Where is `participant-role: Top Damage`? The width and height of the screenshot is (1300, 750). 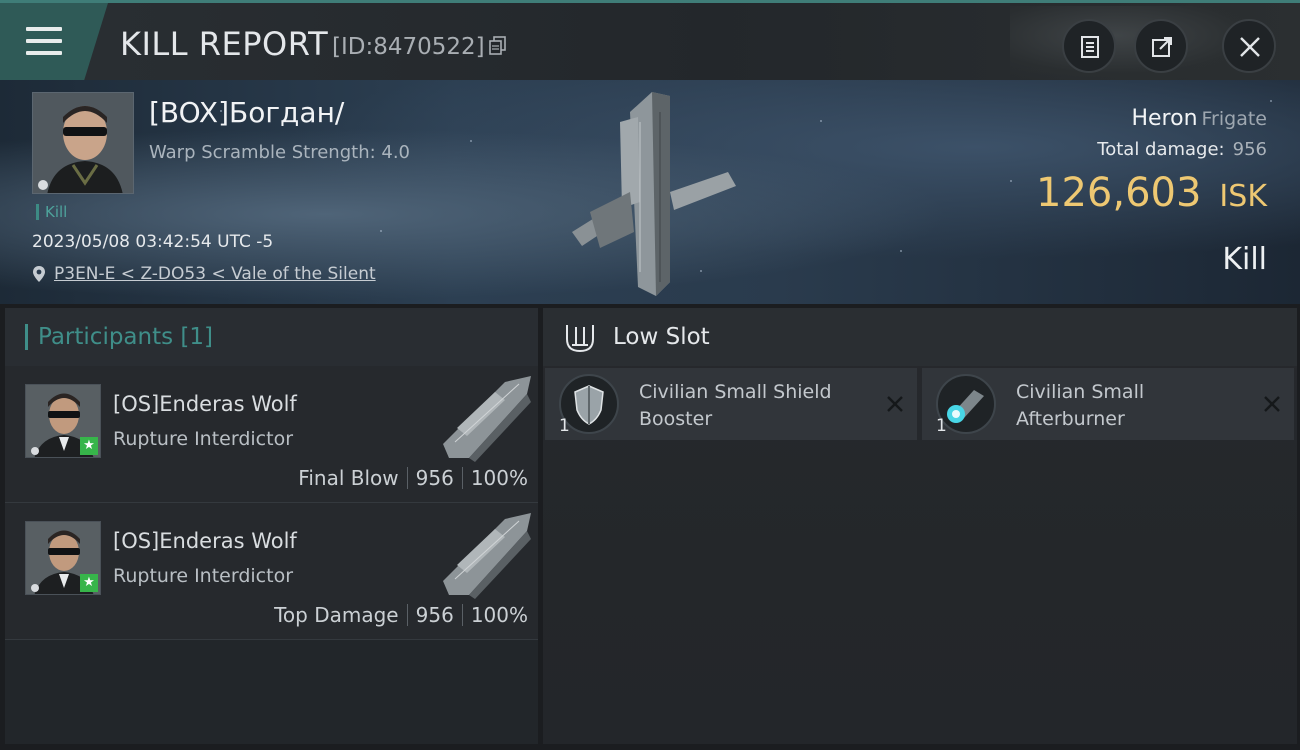 participant-role: Top Damage is located at coordinates (336, 615).